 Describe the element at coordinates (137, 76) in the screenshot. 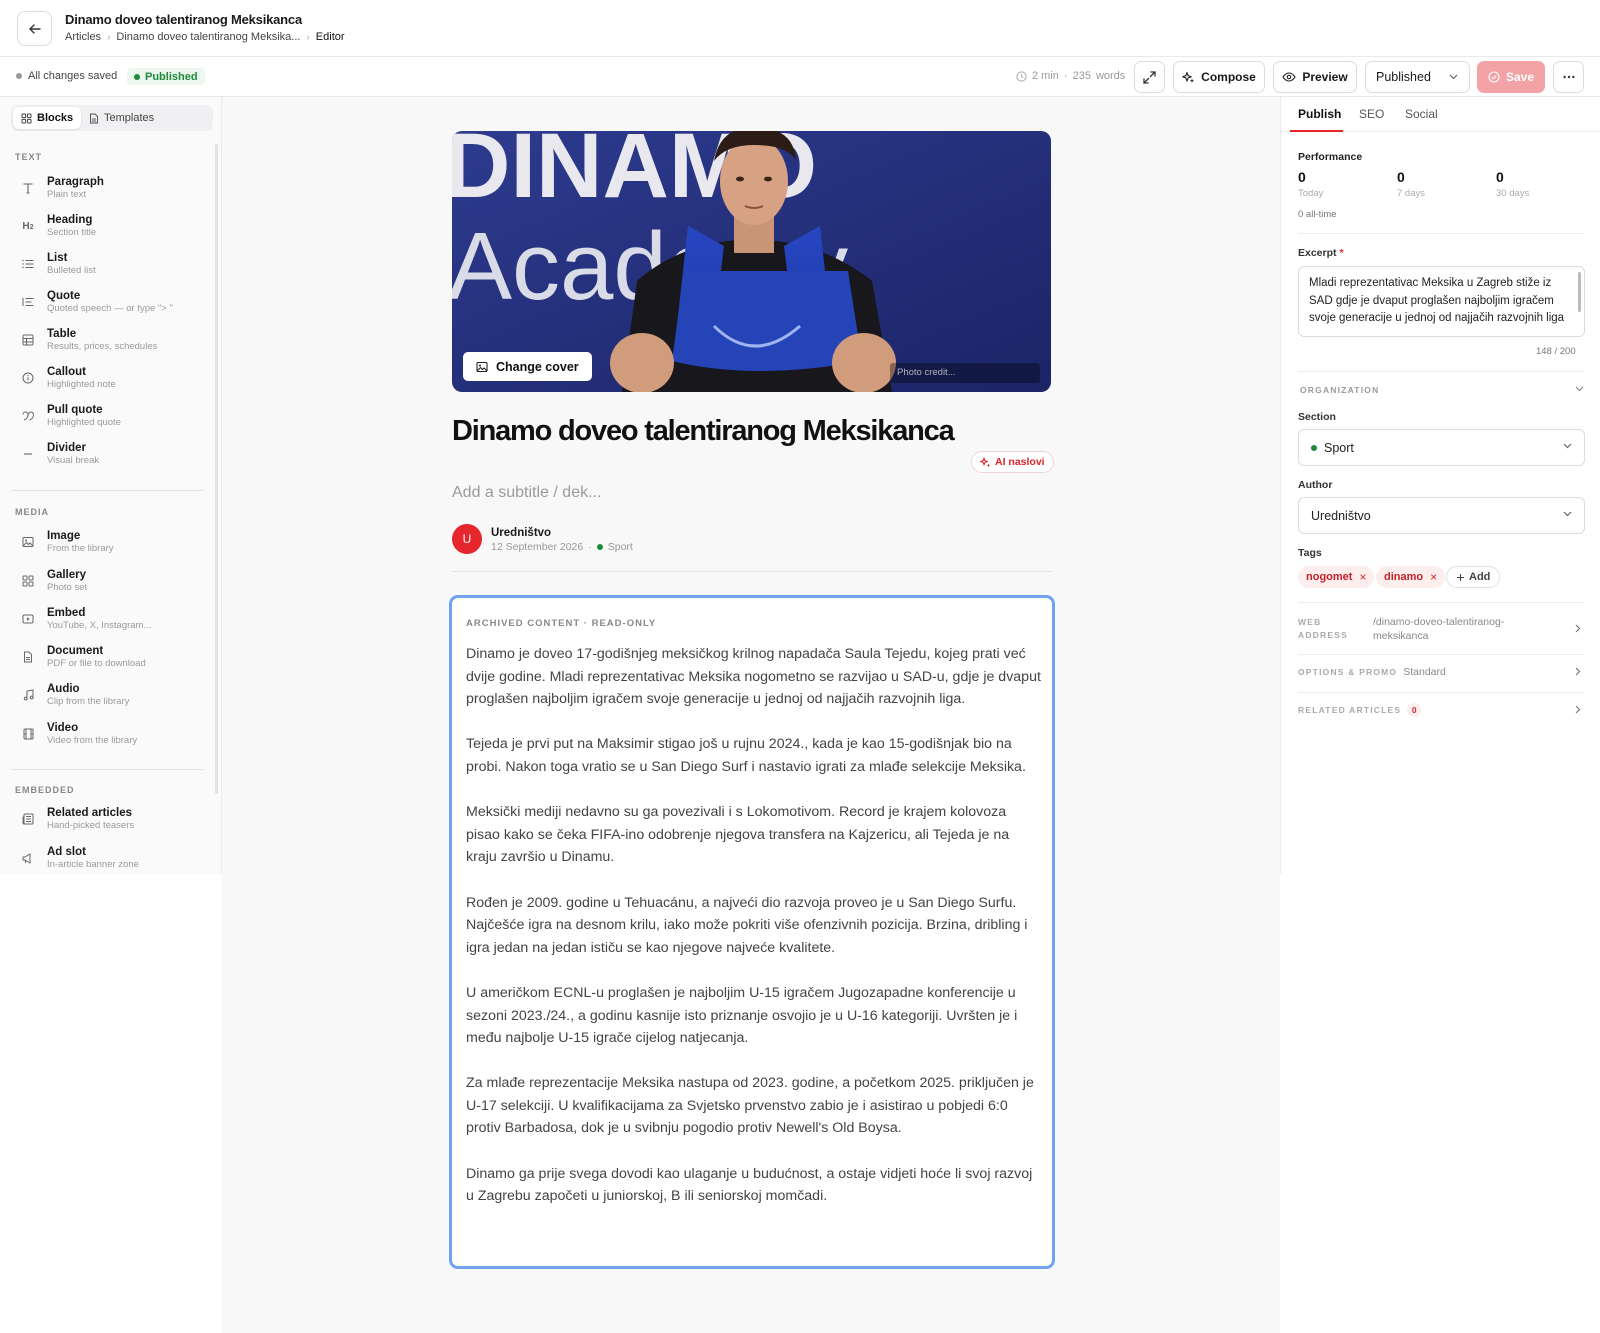

I see `status-dot-icon` at that location.